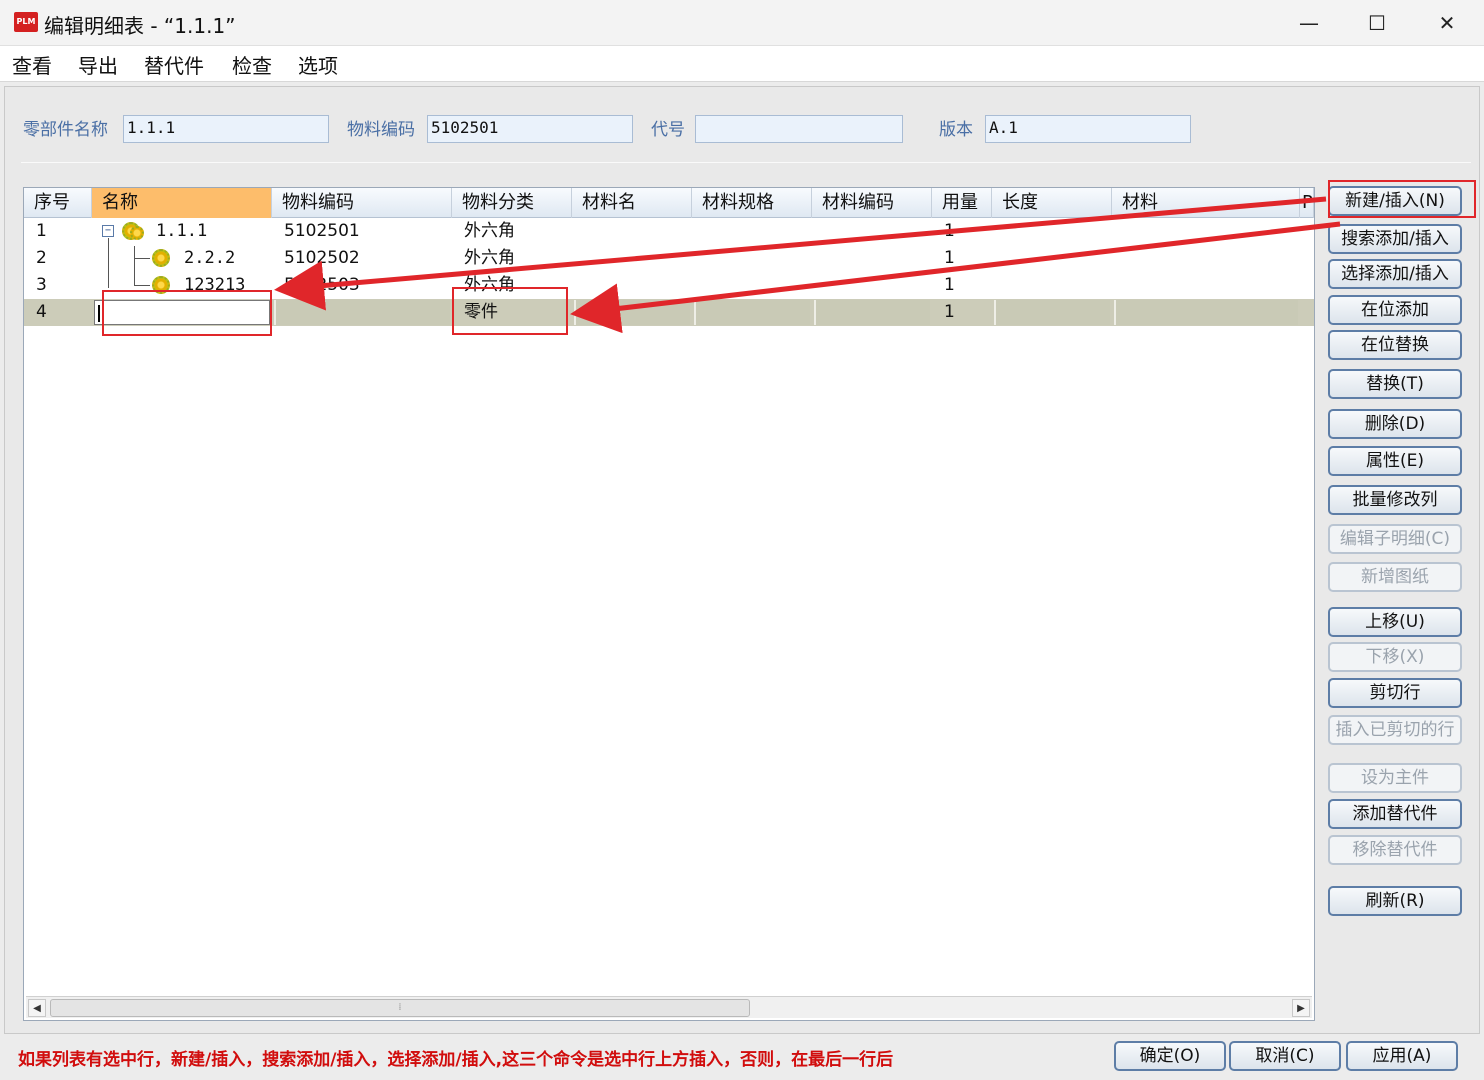  What do you see at coordinates (99, 313) in the screenshot?
I see `text-cursor` at bounding box center [99, 313].